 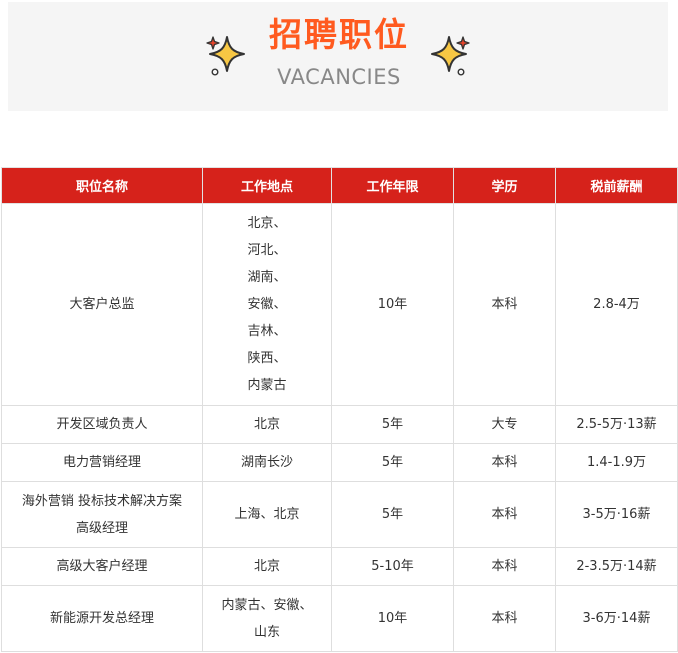 I want to click on location-line: 河北、, so click(x=267, y=250).